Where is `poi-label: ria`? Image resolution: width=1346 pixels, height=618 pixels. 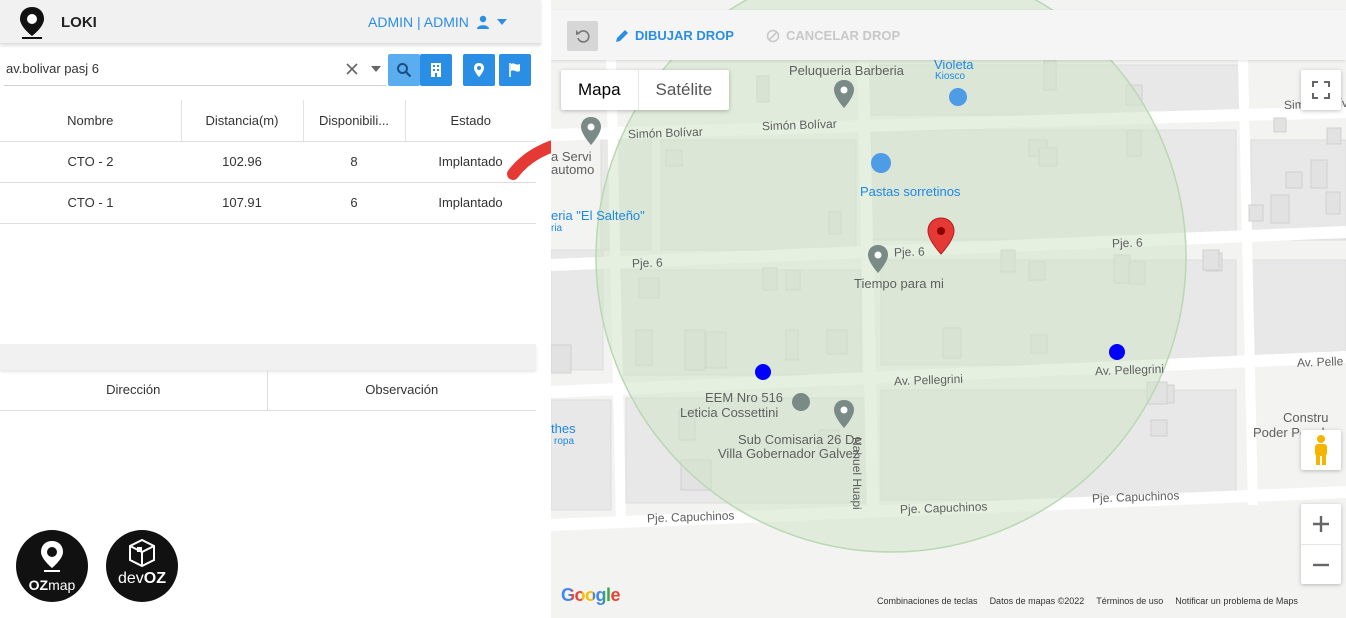
poi-label: ria is located at coordinates (557, 228).